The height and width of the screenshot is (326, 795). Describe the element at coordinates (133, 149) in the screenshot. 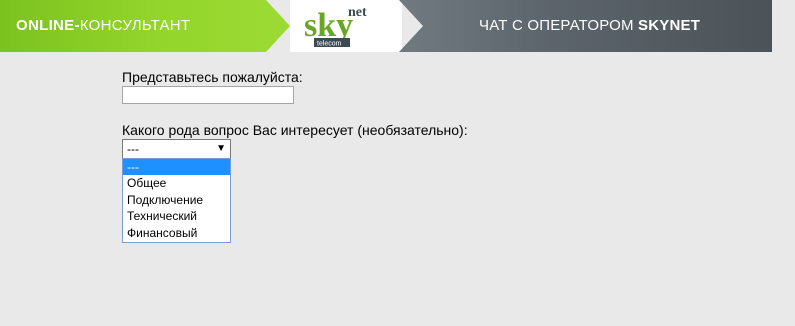

I see `topic-select-value: ---` at that location.